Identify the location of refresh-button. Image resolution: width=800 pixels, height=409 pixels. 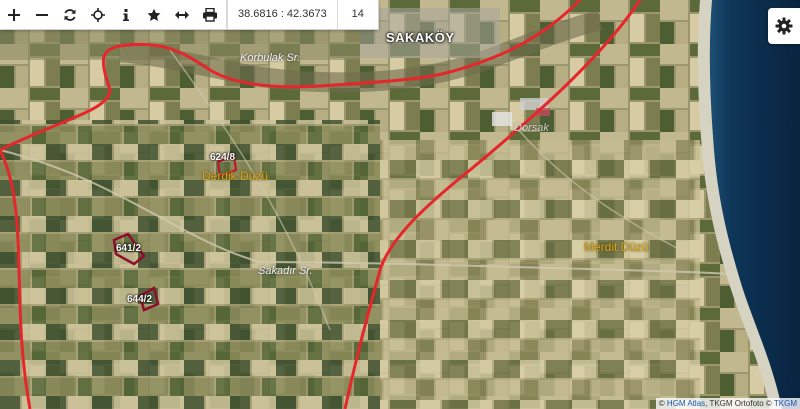
(70, 14).